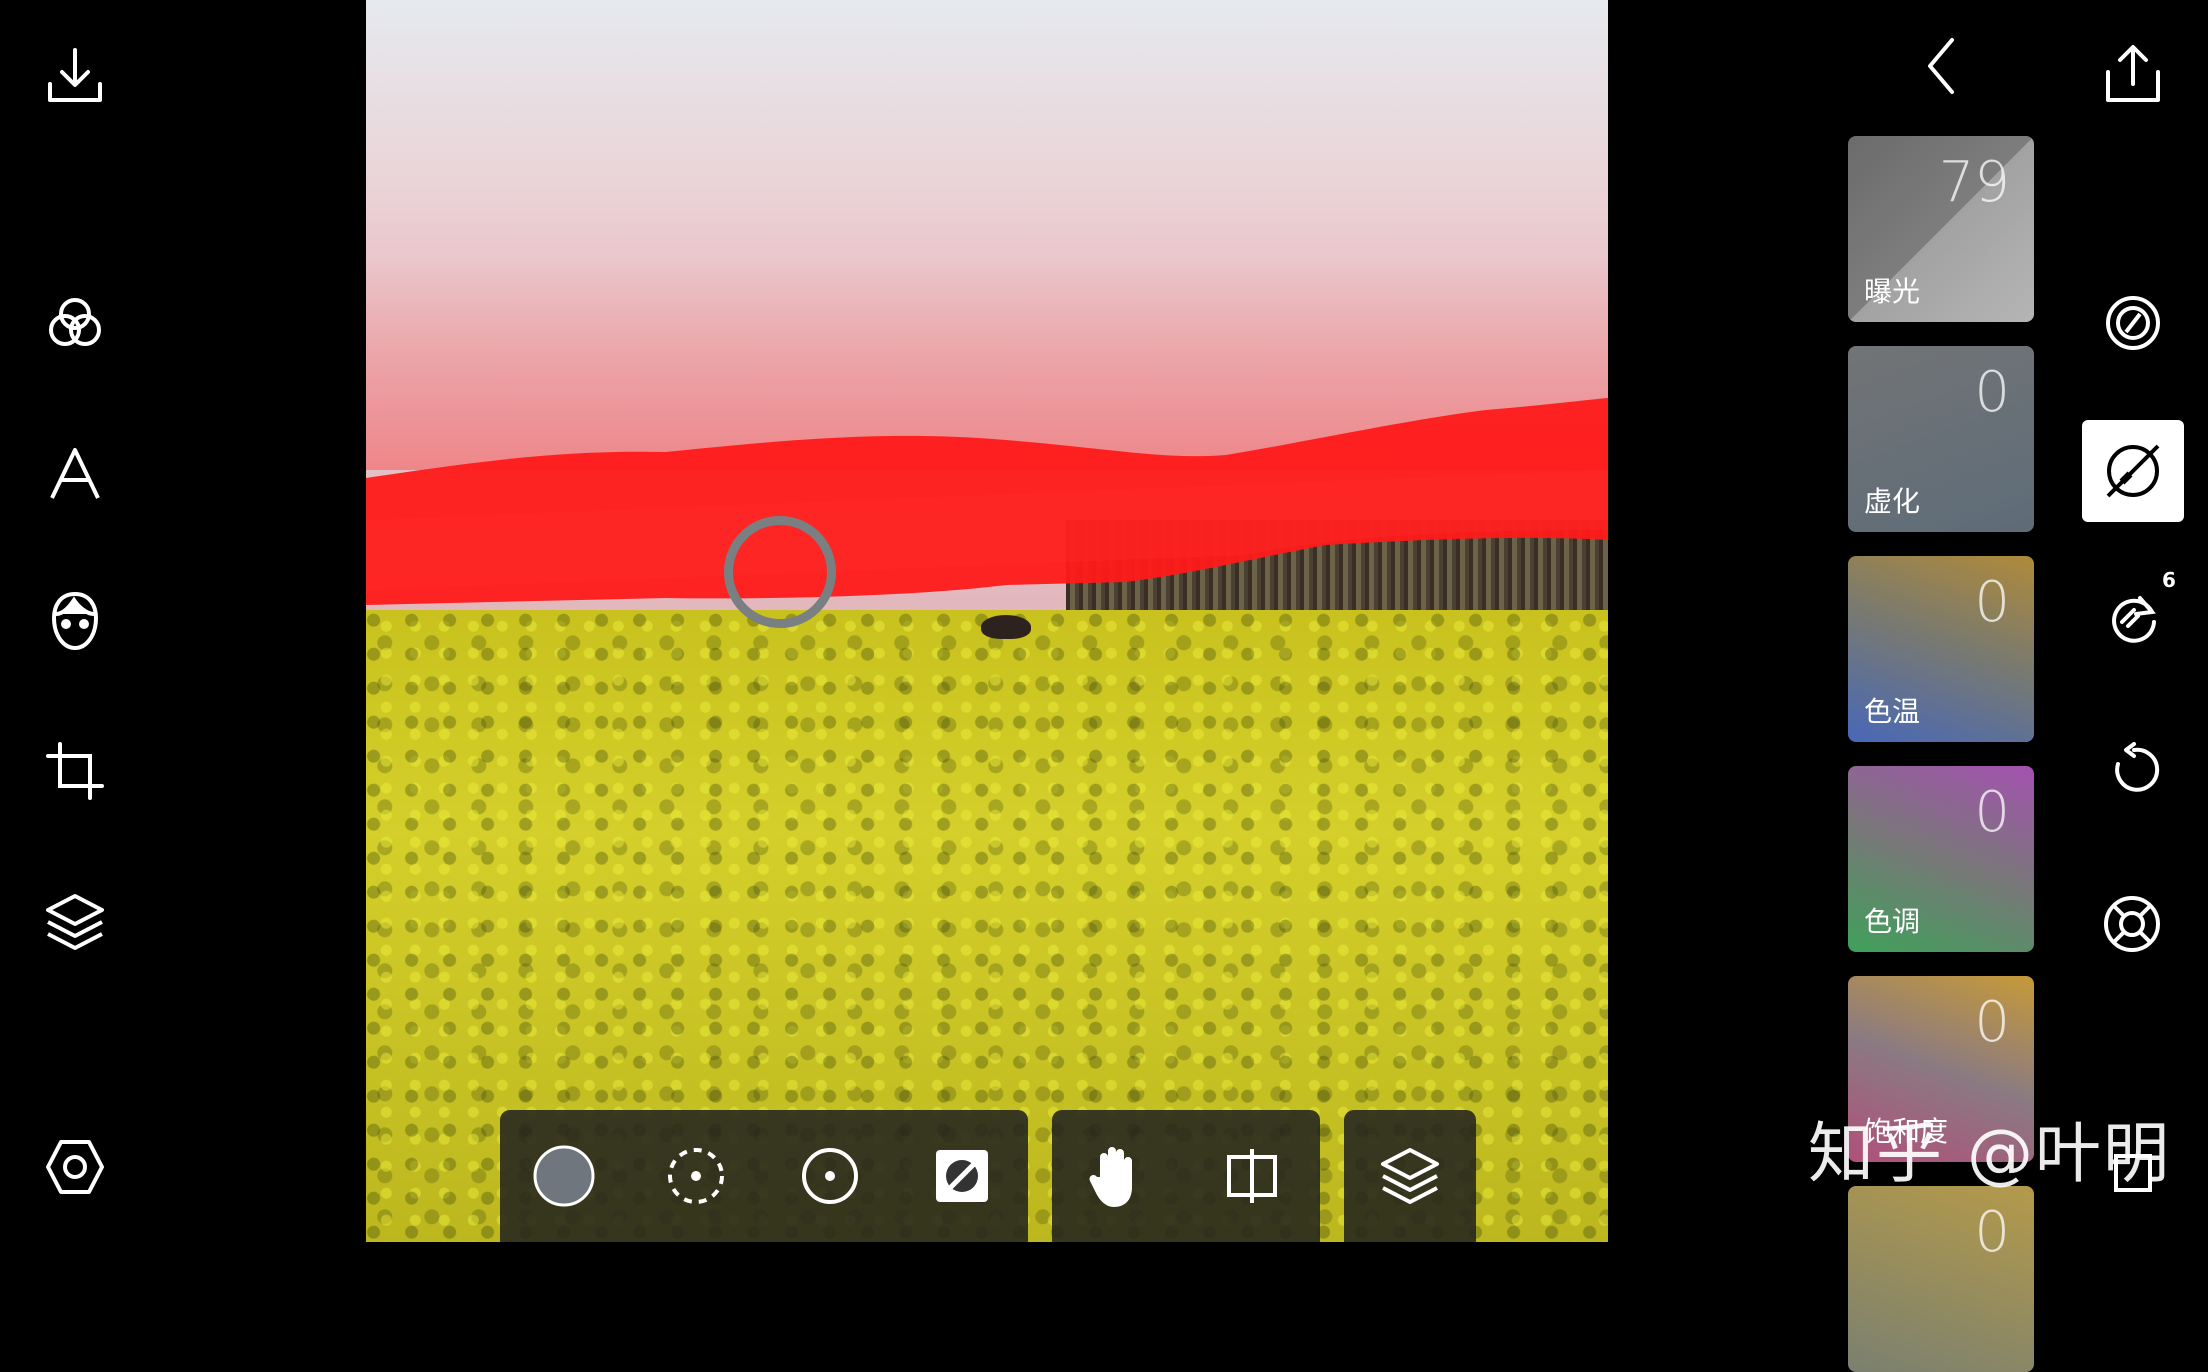 Image resolution: width=2208 pixels, height=1372 pixels. I want to click on download-icon, so click(75, 75).